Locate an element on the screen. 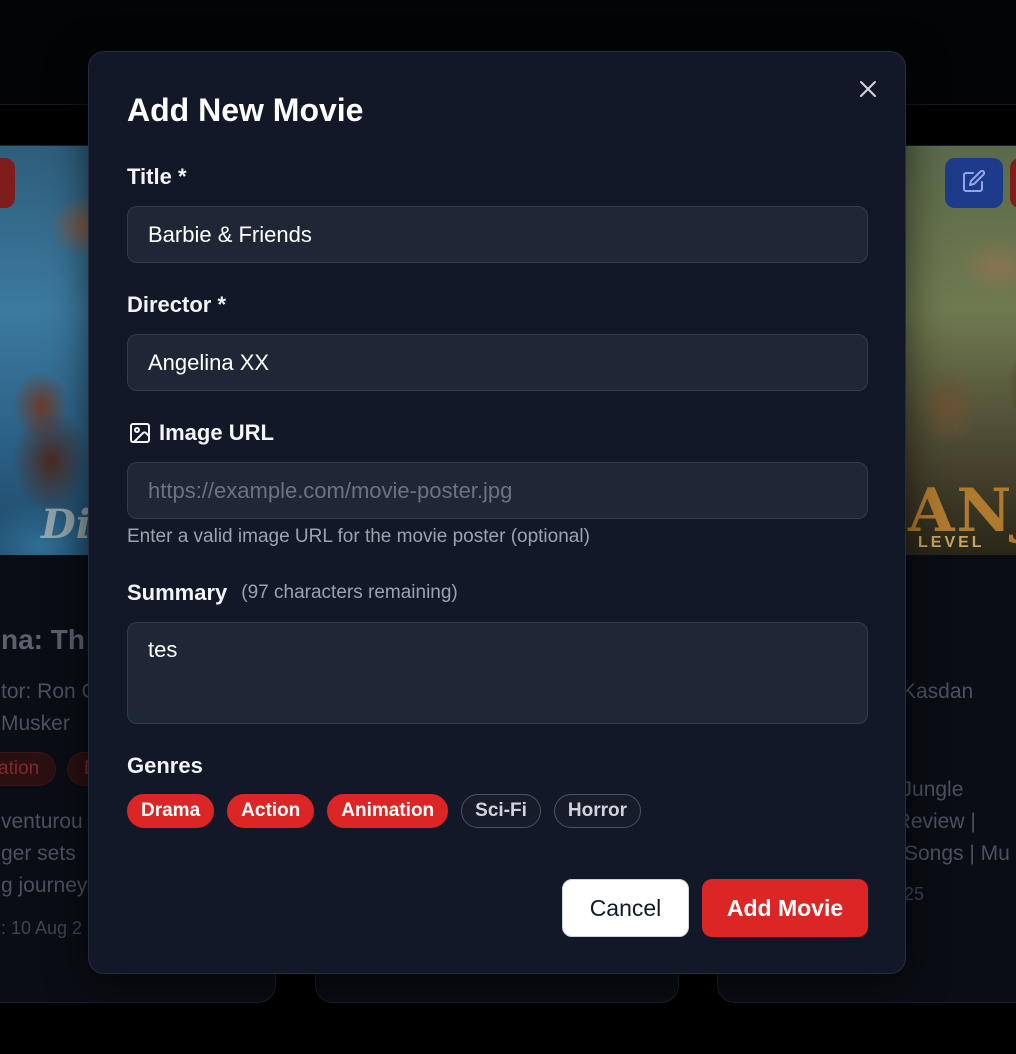  close-button is located at coordinates (868, 91).